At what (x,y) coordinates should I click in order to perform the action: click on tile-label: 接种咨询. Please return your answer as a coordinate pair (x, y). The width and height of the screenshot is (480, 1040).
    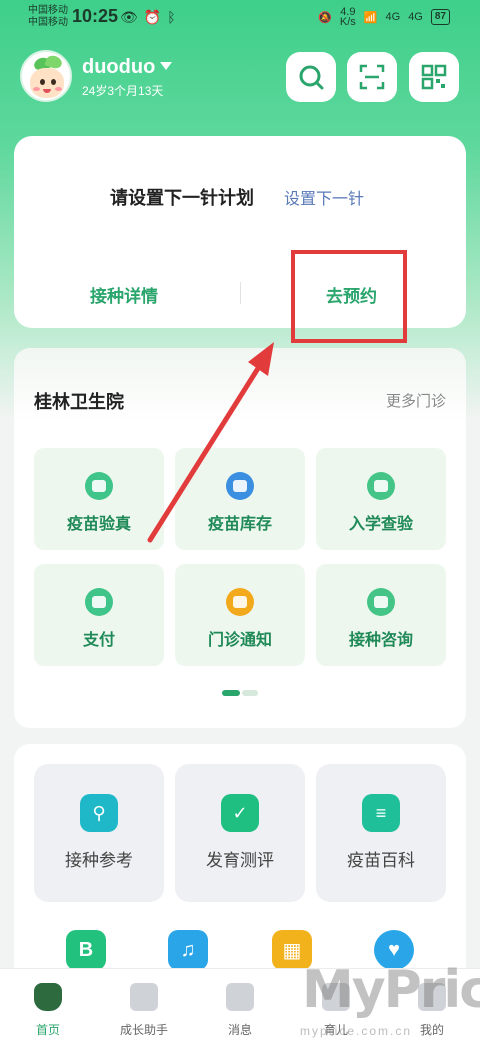
    Looking at the image, I should click on (380, 640).